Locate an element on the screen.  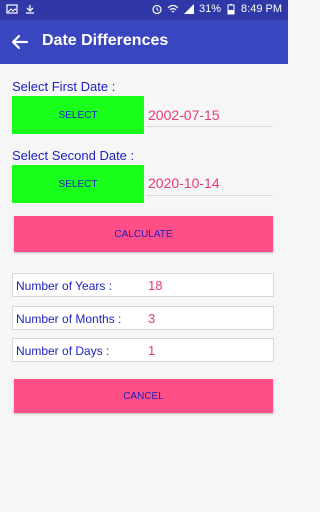
second-date-underline is located at coordinates (209, 195).